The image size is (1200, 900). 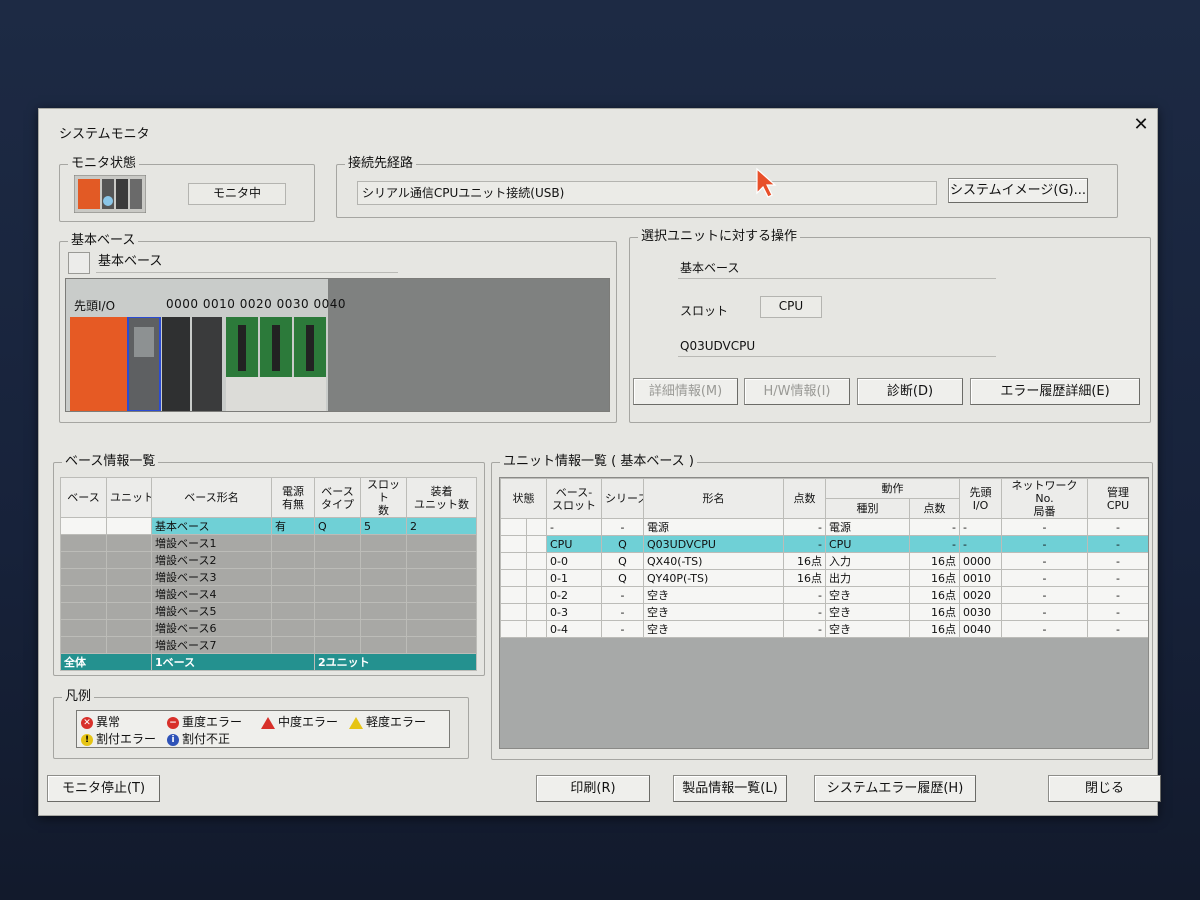 I want to click on base-model-cell: 基本ベース, so click(x=211, y=526).